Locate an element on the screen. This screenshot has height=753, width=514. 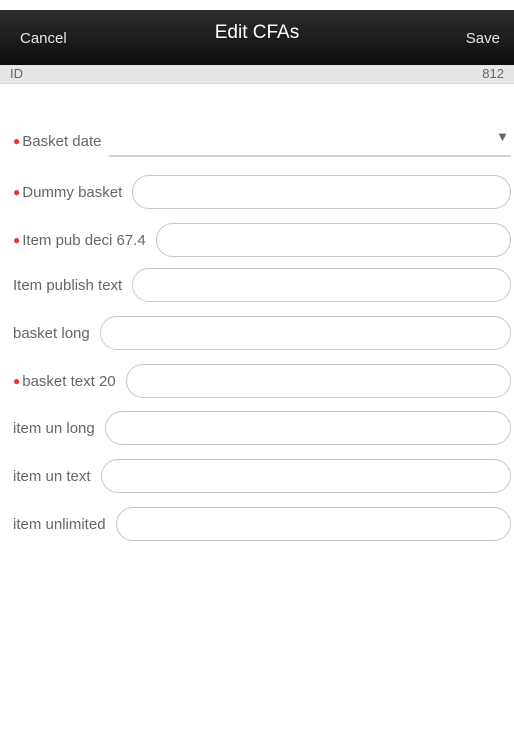
item-unlimited-input is located at coordinates (313, 524).